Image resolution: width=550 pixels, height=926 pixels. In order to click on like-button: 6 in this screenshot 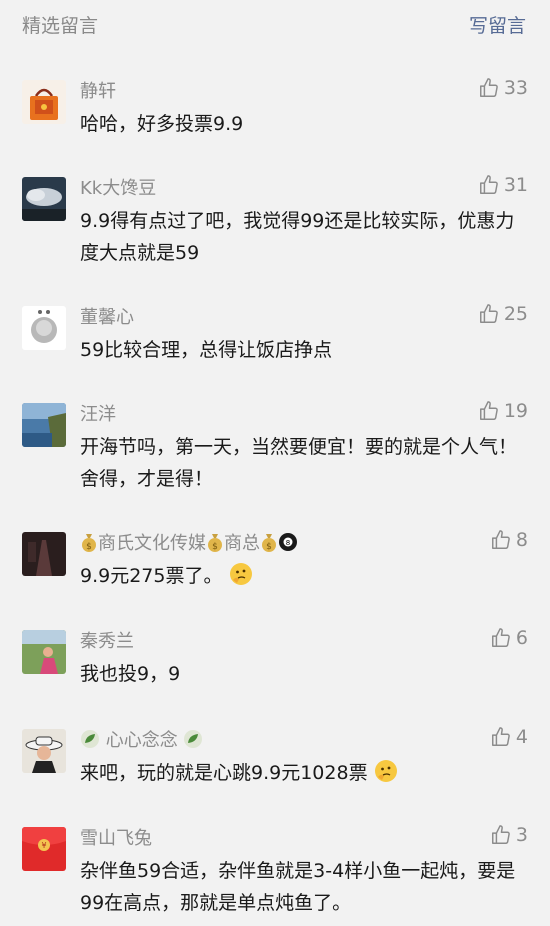, I will do `click(509, 638)`.